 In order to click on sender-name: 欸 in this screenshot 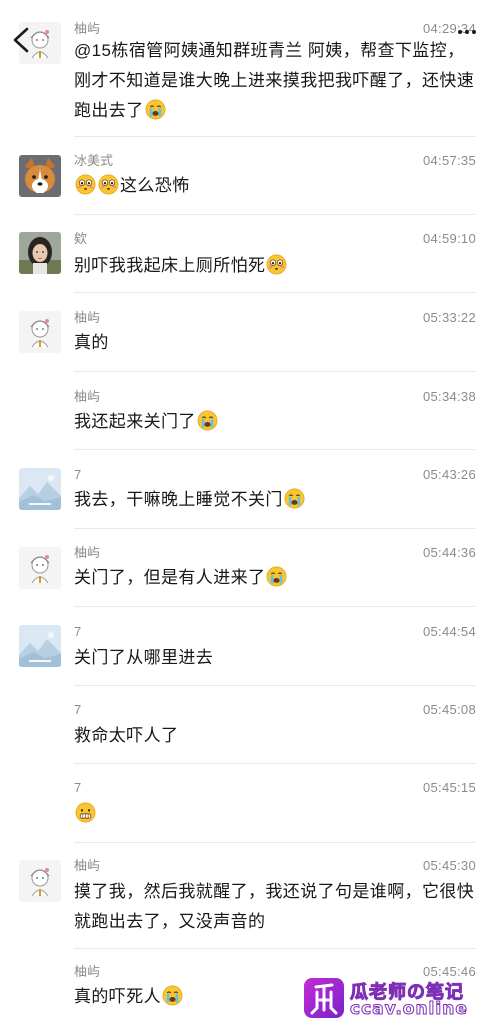, I will do `click(81, 238)`.